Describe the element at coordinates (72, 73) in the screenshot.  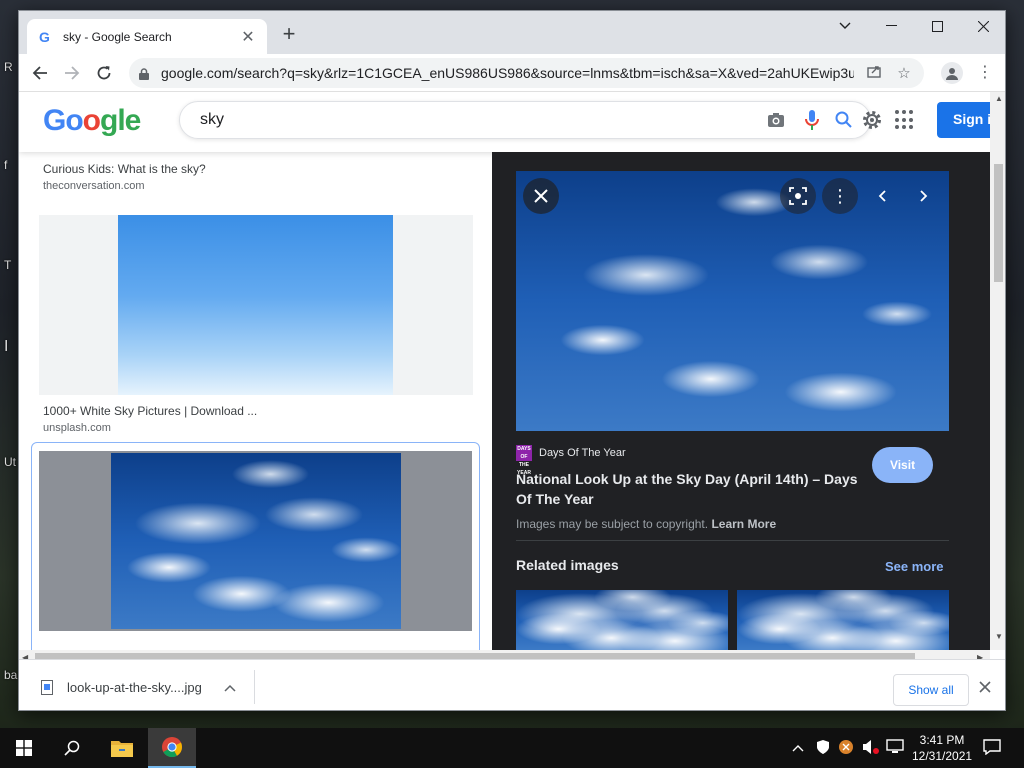
I see `forward-button` at that location.